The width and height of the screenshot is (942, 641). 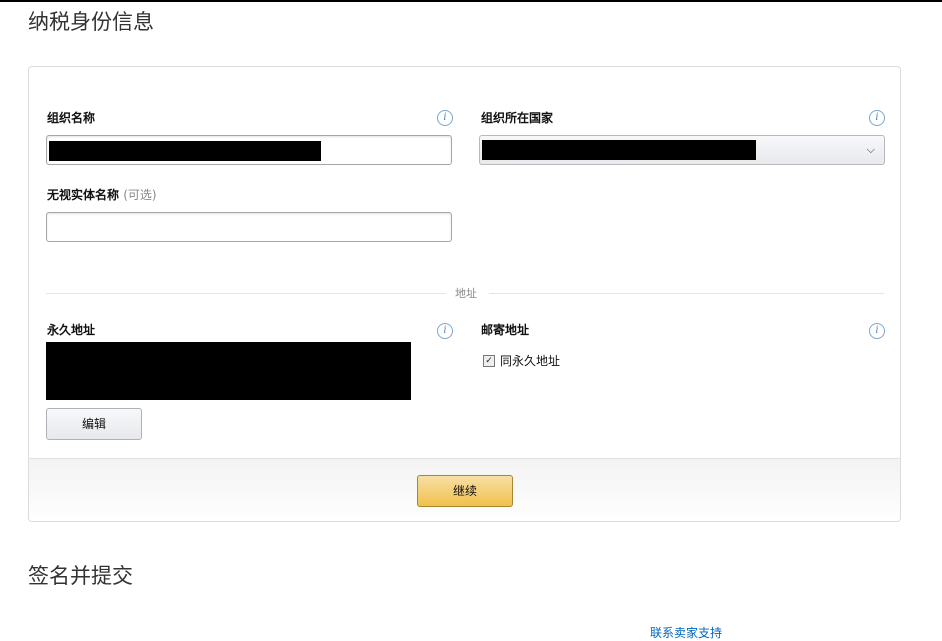 I want to click on chevron-down-icon: ⌵, so click(x=870, y=149).